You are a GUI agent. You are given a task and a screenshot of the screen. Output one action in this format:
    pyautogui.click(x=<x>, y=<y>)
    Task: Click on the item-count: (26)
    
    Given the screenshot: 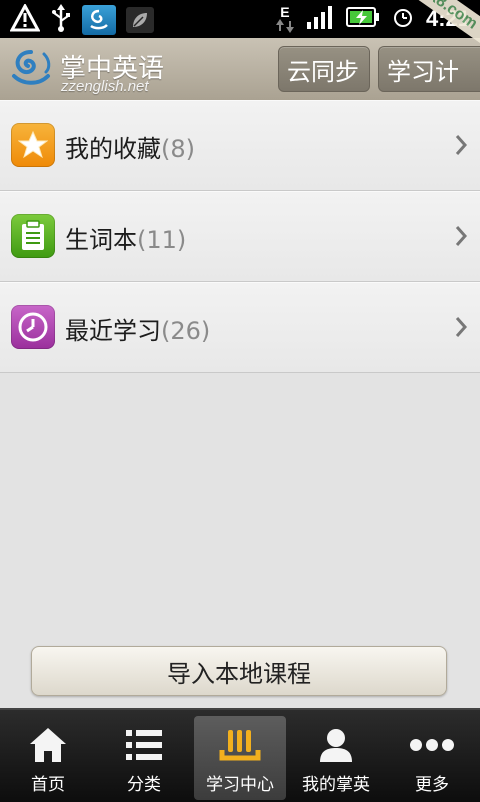 What is the action you would take?
    pyautogui.click(x=186, y=331)
    